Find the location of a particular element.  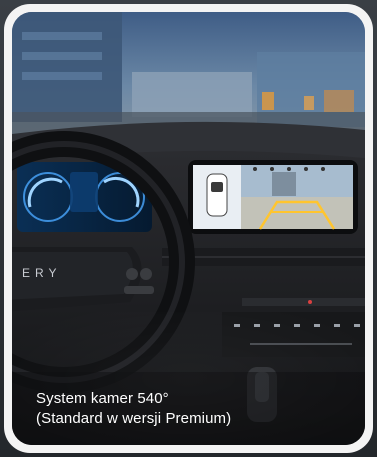

steering-wheel-brand: ERY is located at coordinates (41, 273).